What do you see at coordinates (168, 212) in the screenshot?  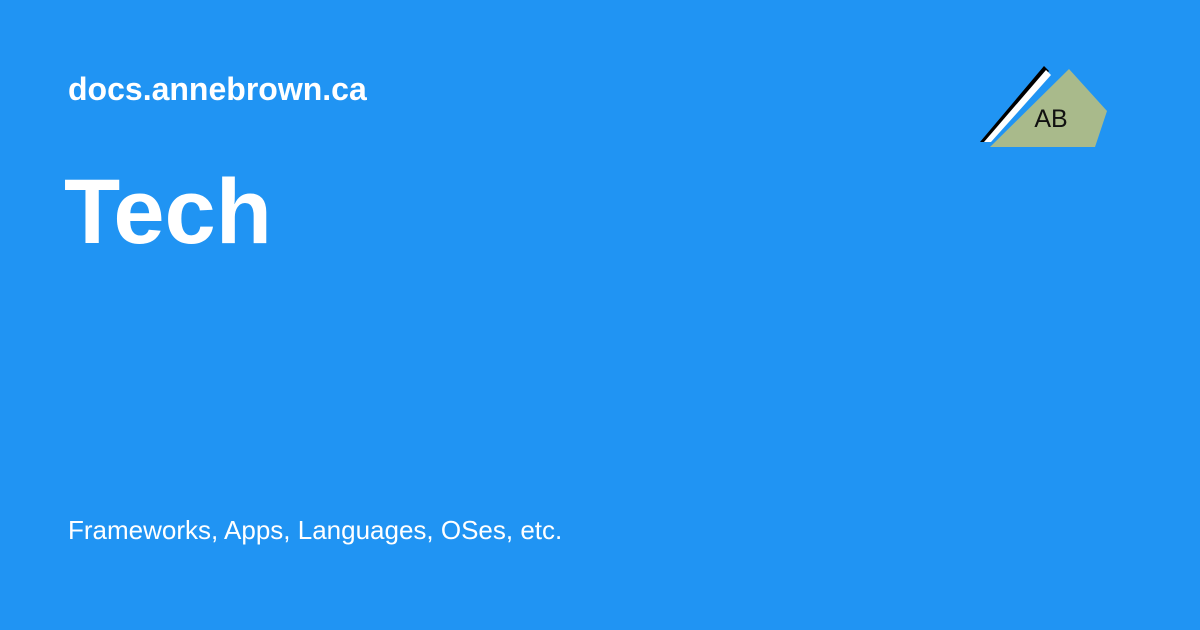 I see `page-title: Tech` at bounding box center [168, 212].